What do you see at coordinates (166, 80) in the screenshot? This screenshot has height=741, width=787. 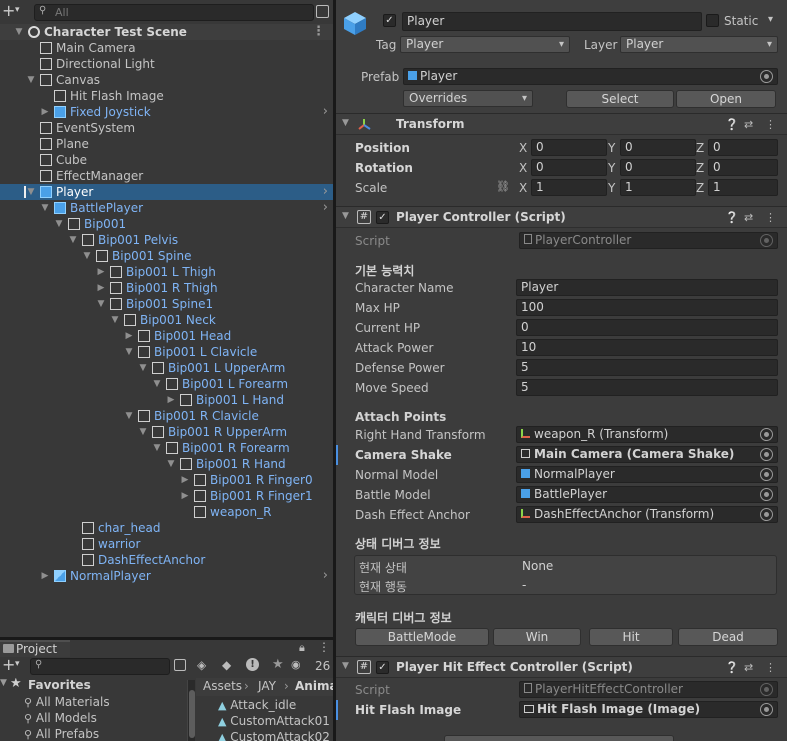 I see `hierarchy-row: ▼ Canvas` at bounding box center [166, 80].